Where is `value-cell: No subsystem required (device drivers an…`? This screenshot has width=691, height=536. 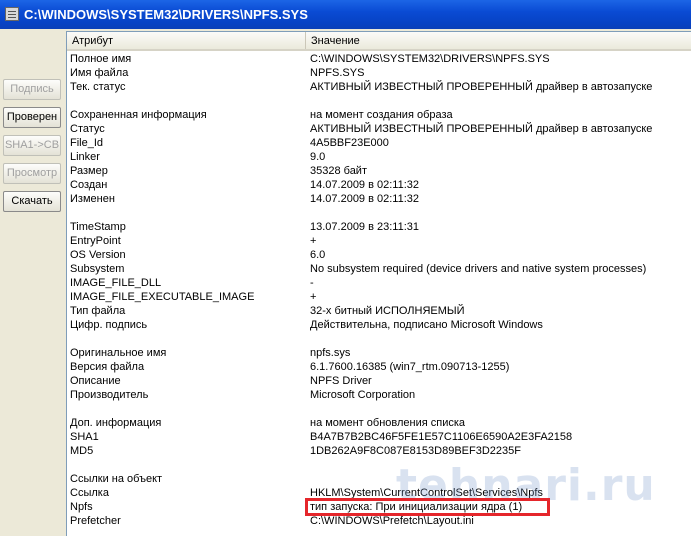
value-cell: No subsystem required (device drivers an… is located at coordinates (478, 269).